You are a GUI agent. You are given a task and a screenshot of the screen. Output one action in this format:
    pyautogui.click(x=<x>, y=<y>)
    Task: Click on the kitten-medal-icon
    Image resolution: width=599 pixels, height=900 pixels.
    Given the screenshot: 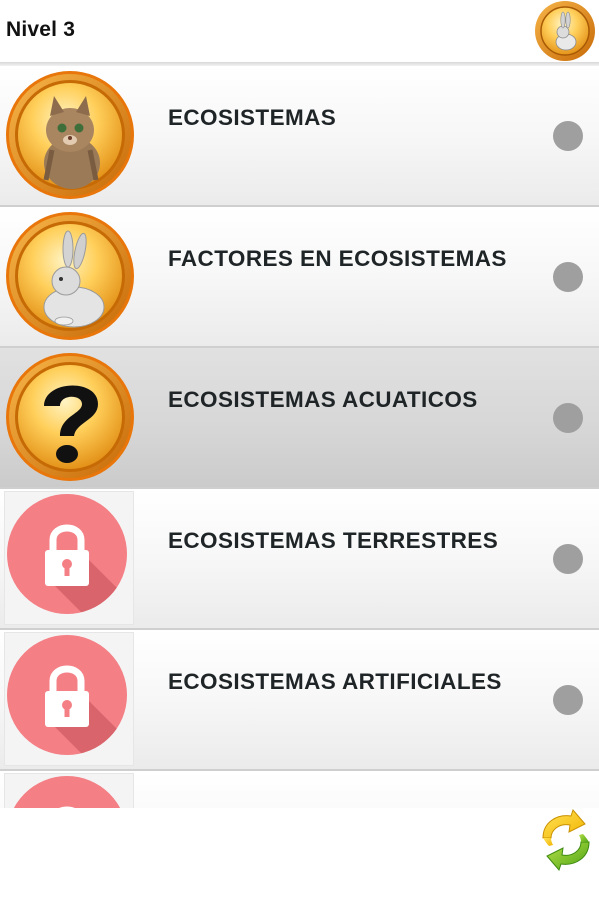 What is the action you would take?
    pyautogui.click(x=70, y=135)
    